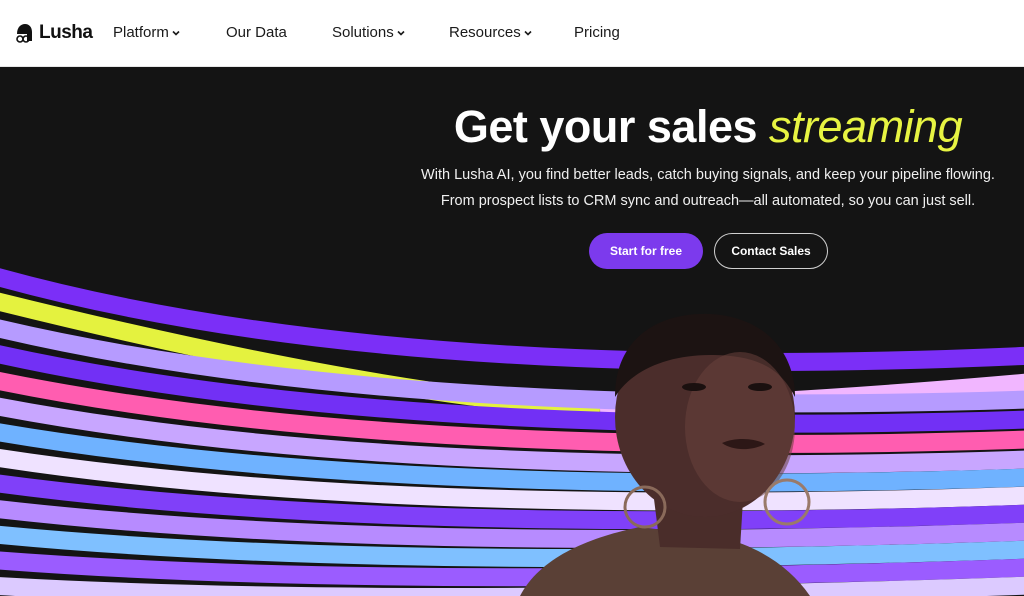 This screenshot has width=1024, height=596. I want to click on nav-item-label: Platform, so click(141, 32).